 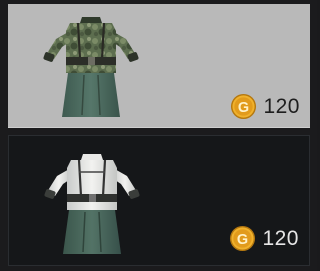 I want to click on camouflage-uniform-icon, so click(x=91, y=67).